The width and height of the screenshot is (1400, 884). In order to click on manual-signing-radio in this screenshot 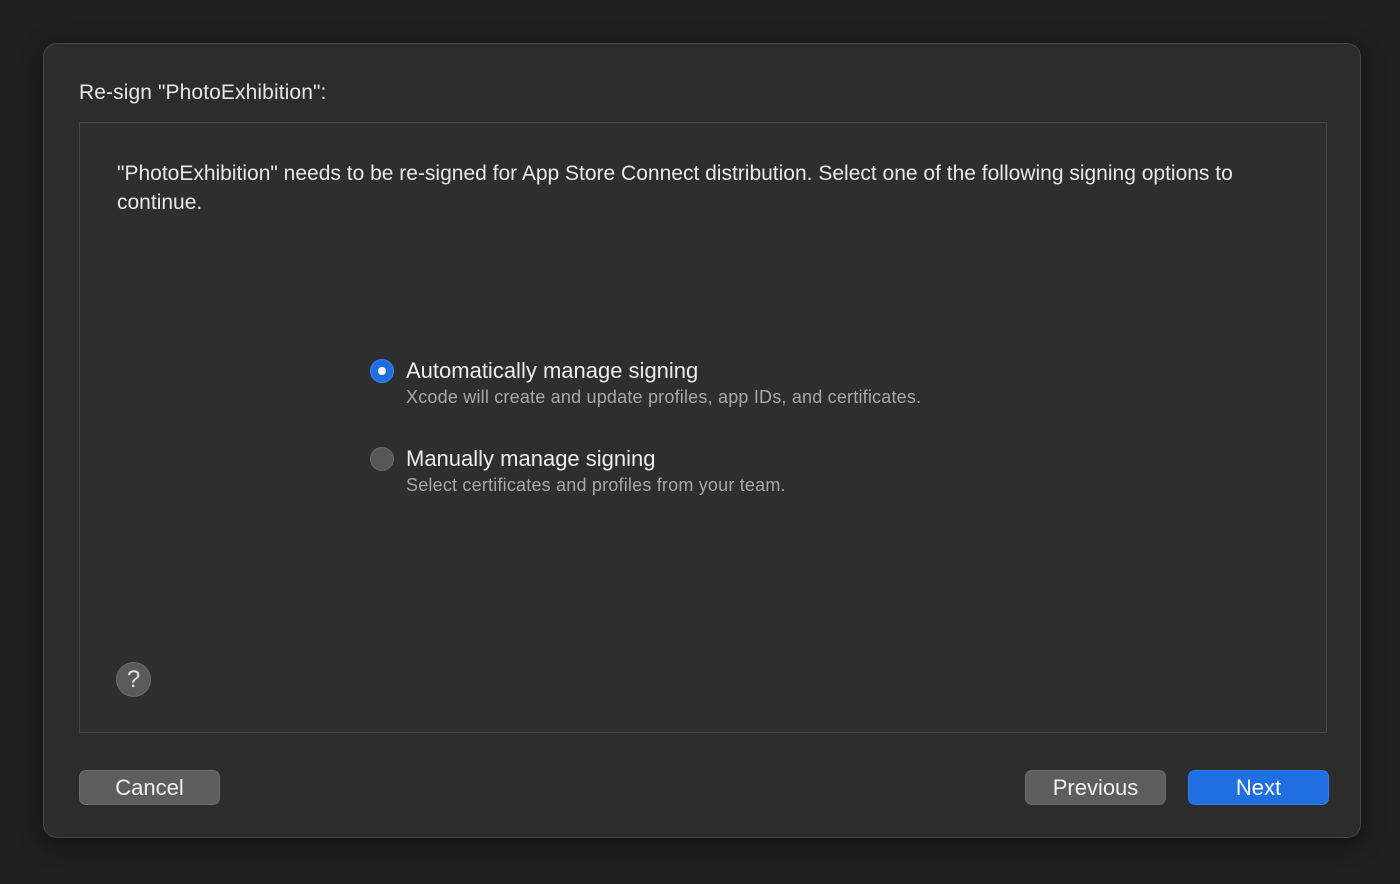, I will do `click(382, 459)`.